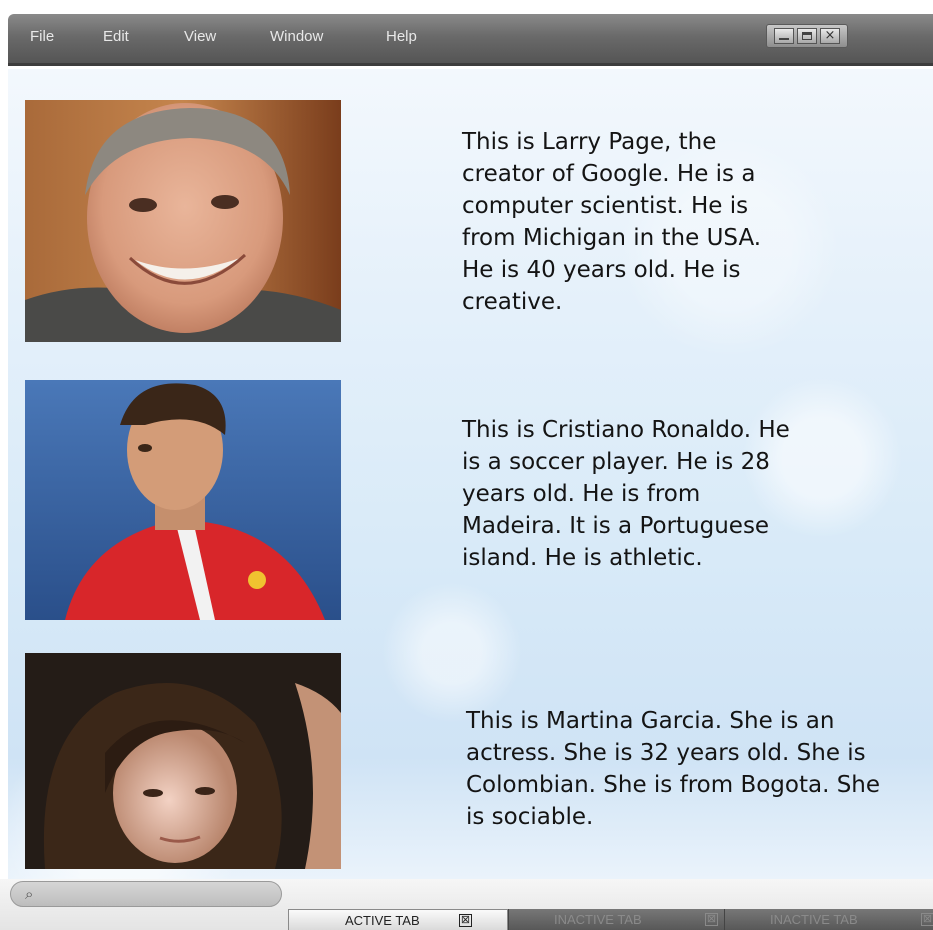 Image resolution: width=933 pixels, height=930 pixels. I want to click on menu-help: Help, so click(401, 36).